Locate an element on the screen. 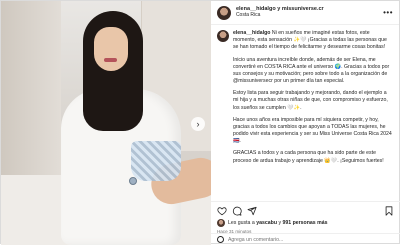  location-link: Costa Rica is located at coordinates (309, 15).